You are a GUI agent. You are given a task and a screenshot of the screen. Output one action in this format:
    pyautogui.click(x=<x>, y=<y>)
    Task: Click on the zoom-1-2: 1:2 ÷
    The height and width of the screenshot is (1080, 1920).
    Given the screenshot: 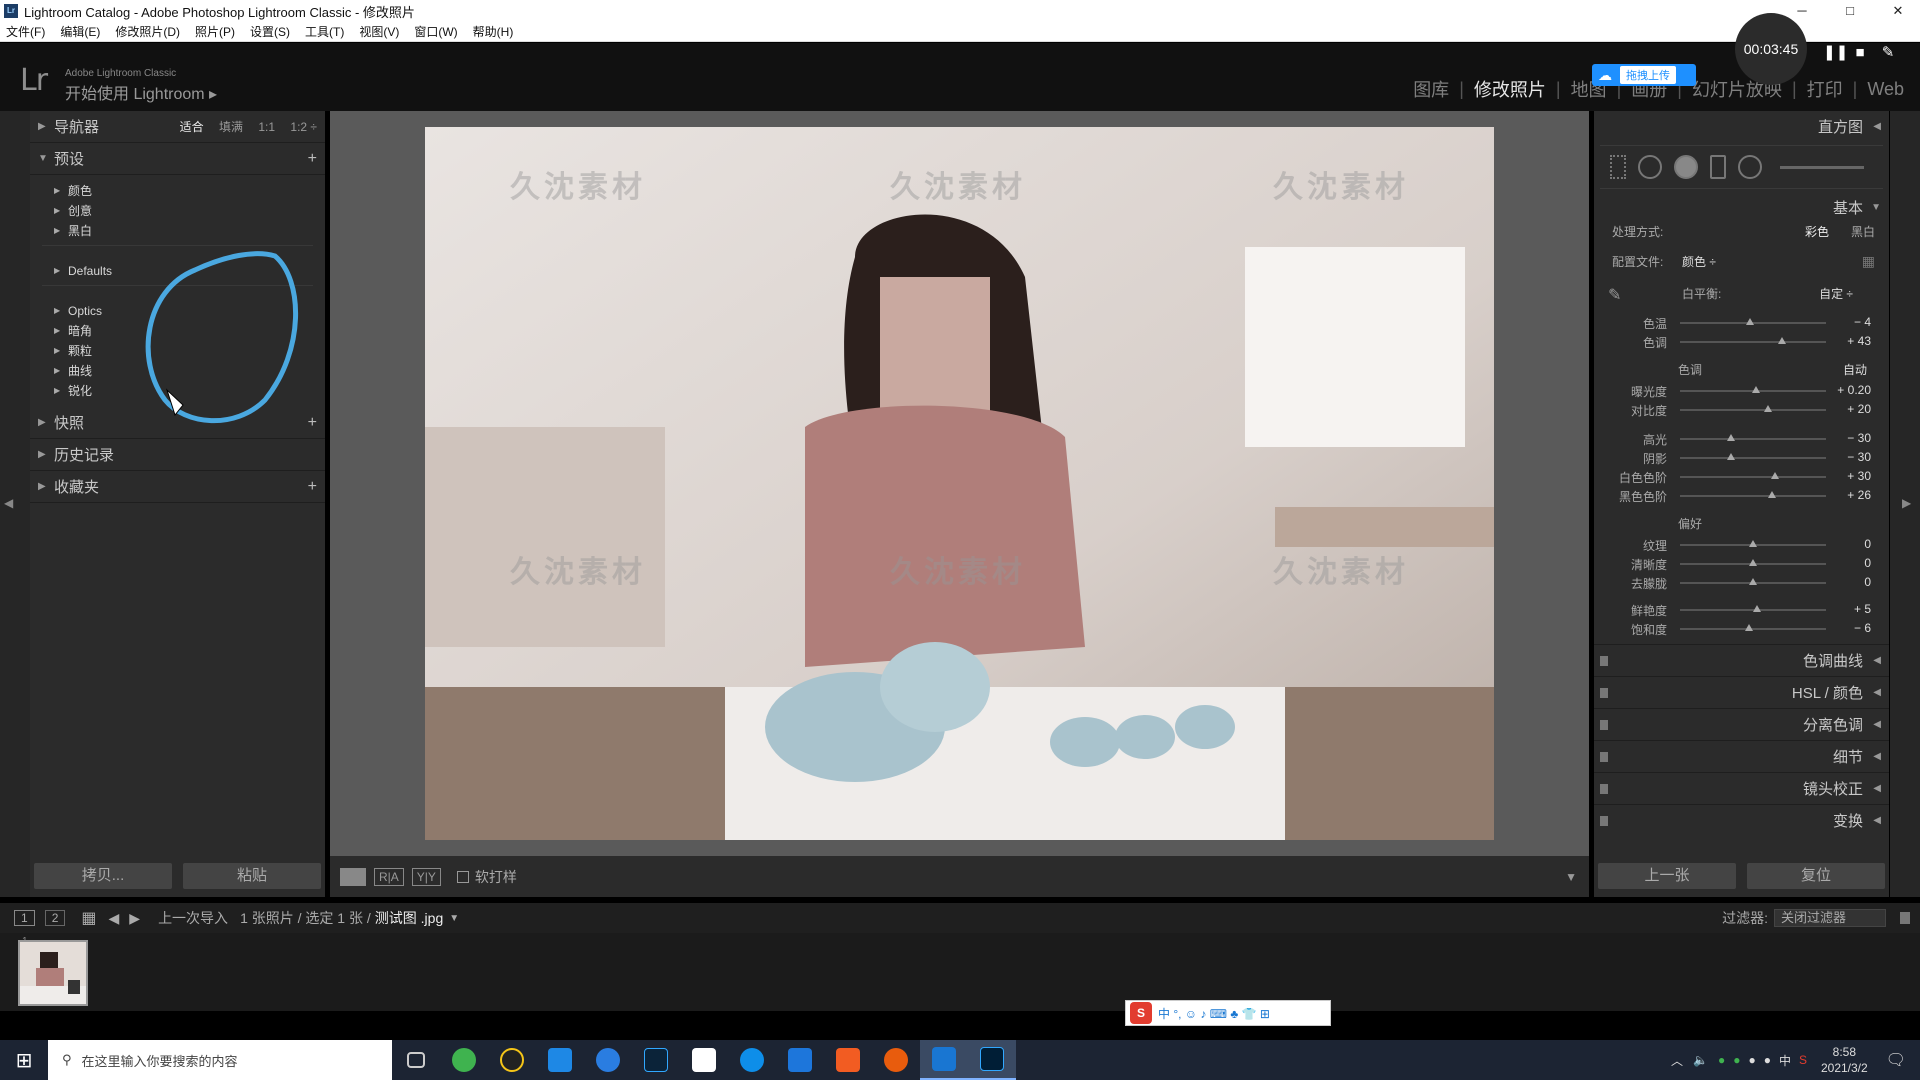 What is the action you would take?
    pyautogui.click(x=303, y=127)
    